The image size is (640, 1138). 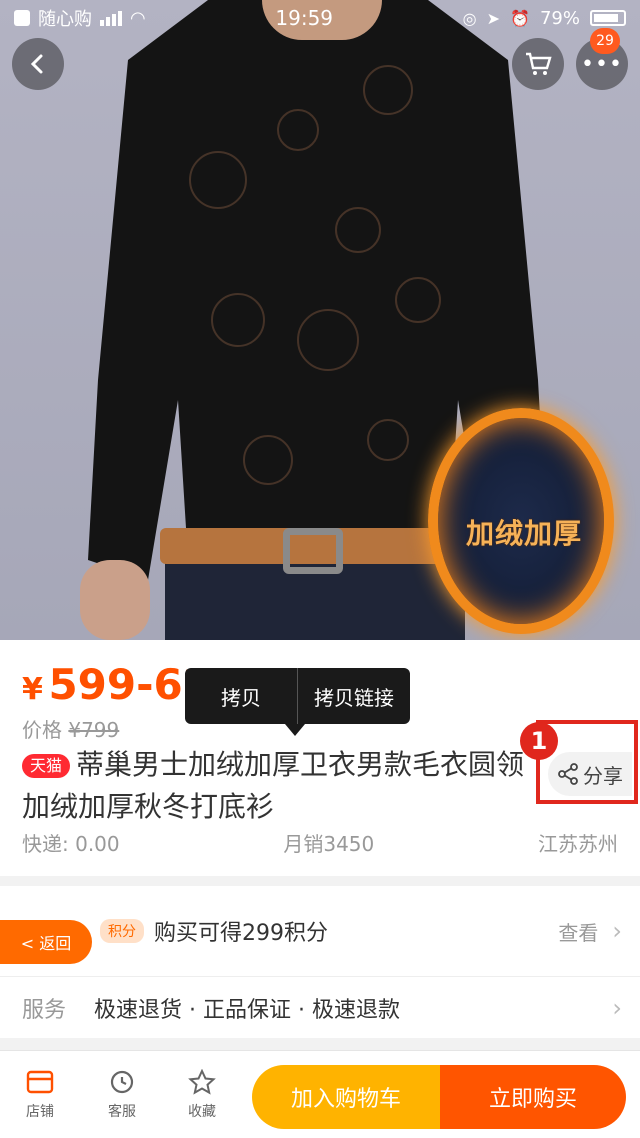 I want to click on store-label: 店铺, so click(x=40, y=1112).